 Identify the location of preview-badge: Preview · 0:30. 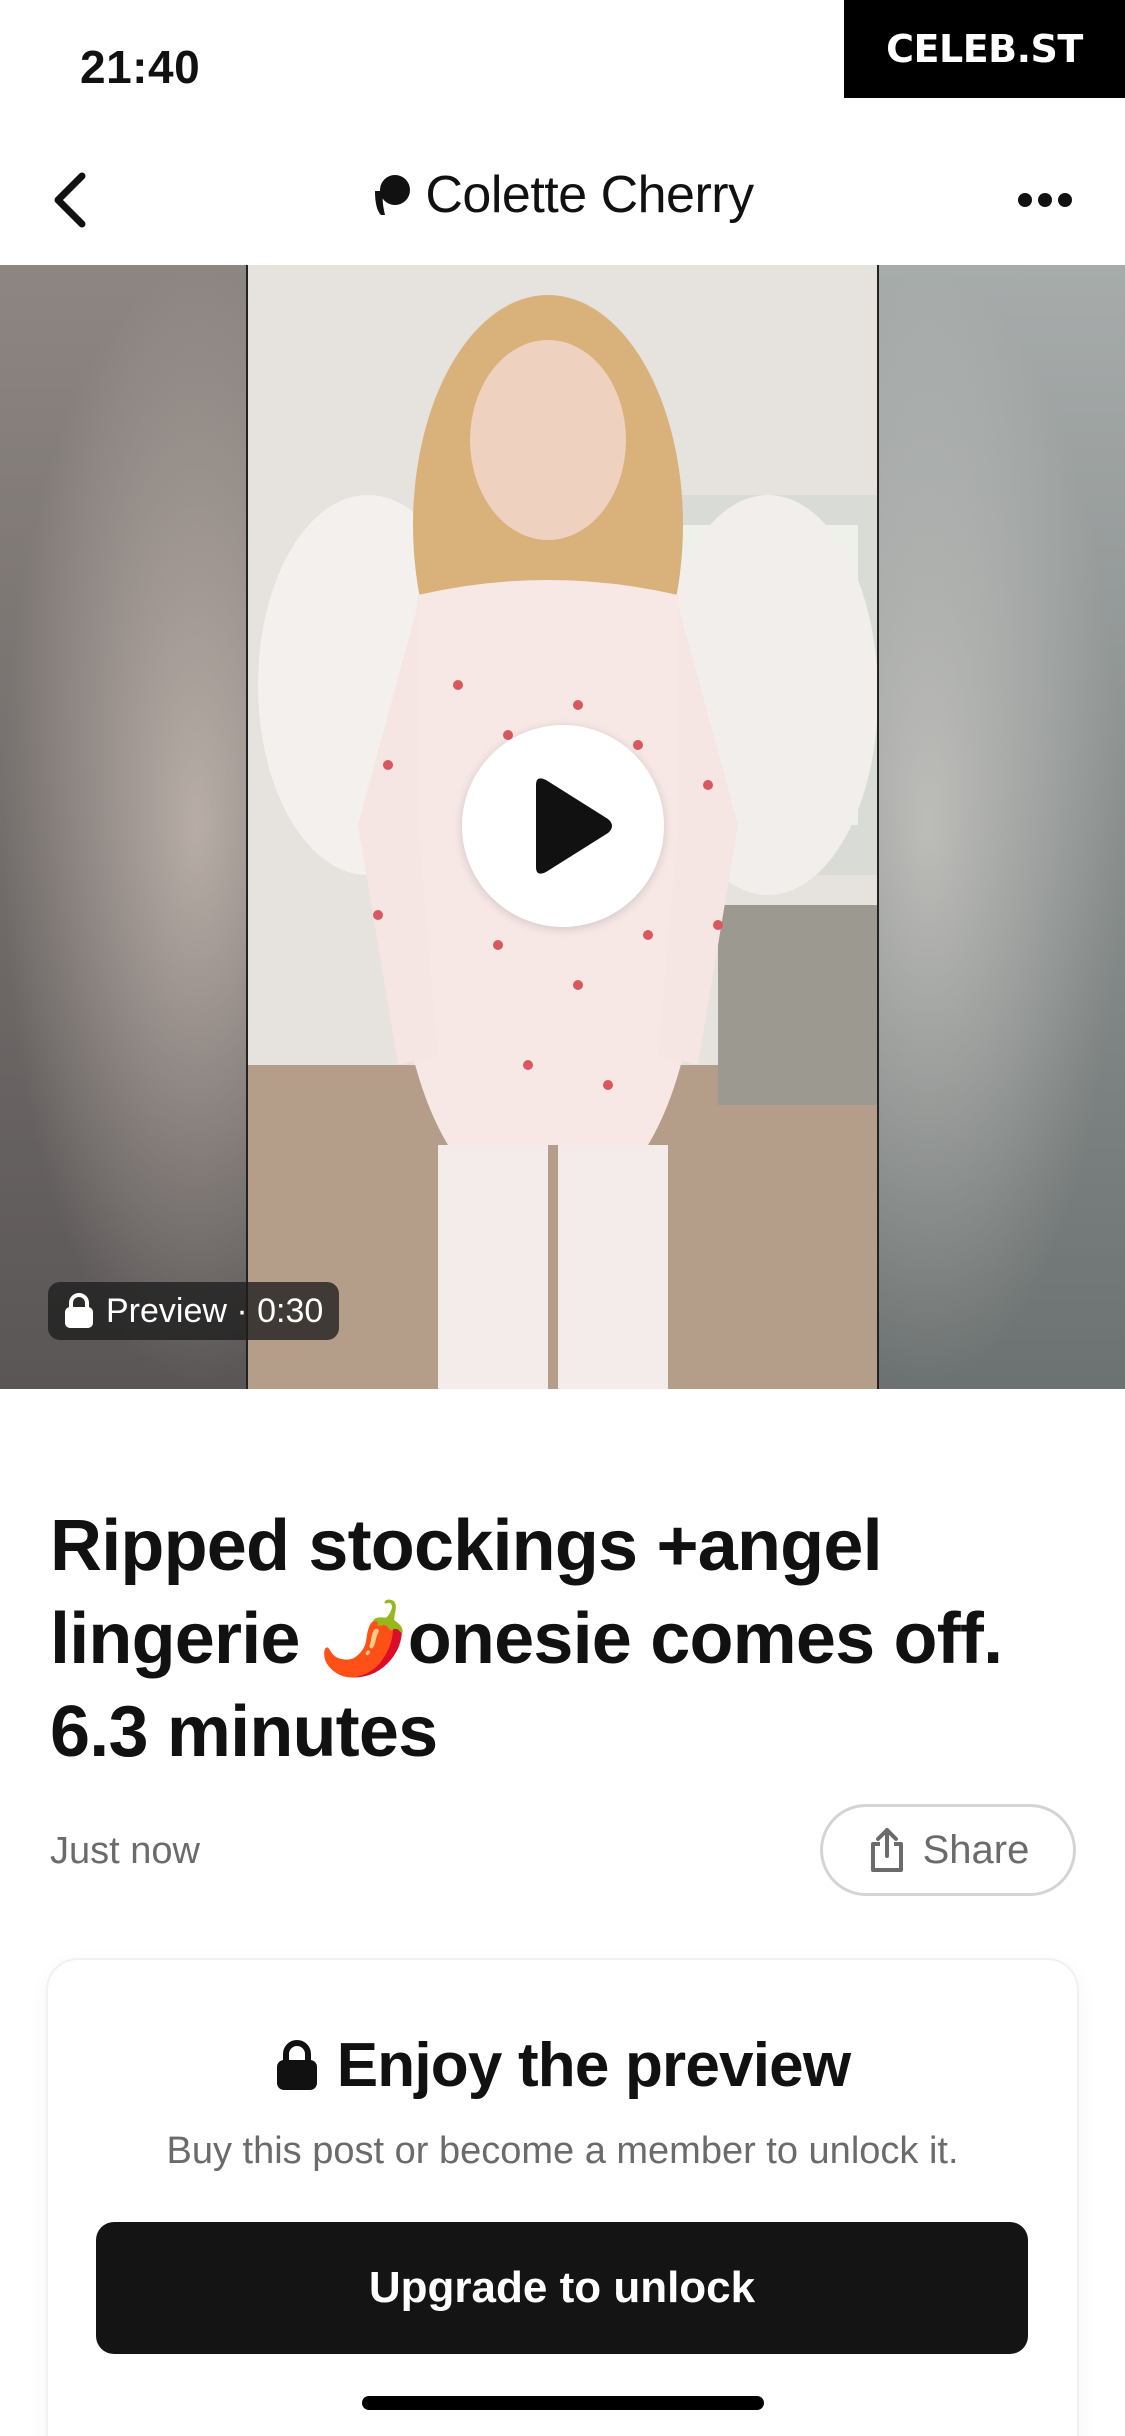
(194, 1311).